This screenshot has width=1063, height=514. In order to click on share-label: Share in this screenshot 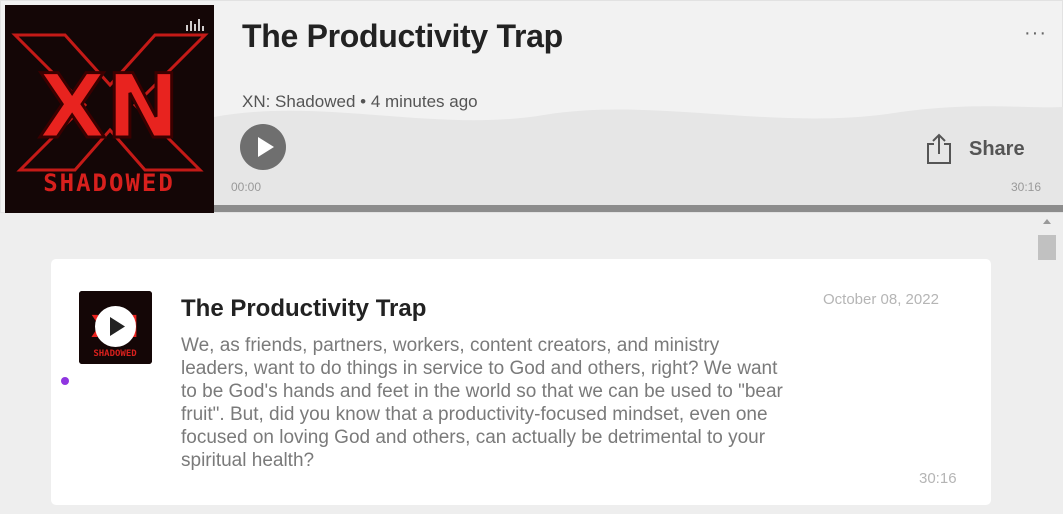, I will do `click(997, 148)`.